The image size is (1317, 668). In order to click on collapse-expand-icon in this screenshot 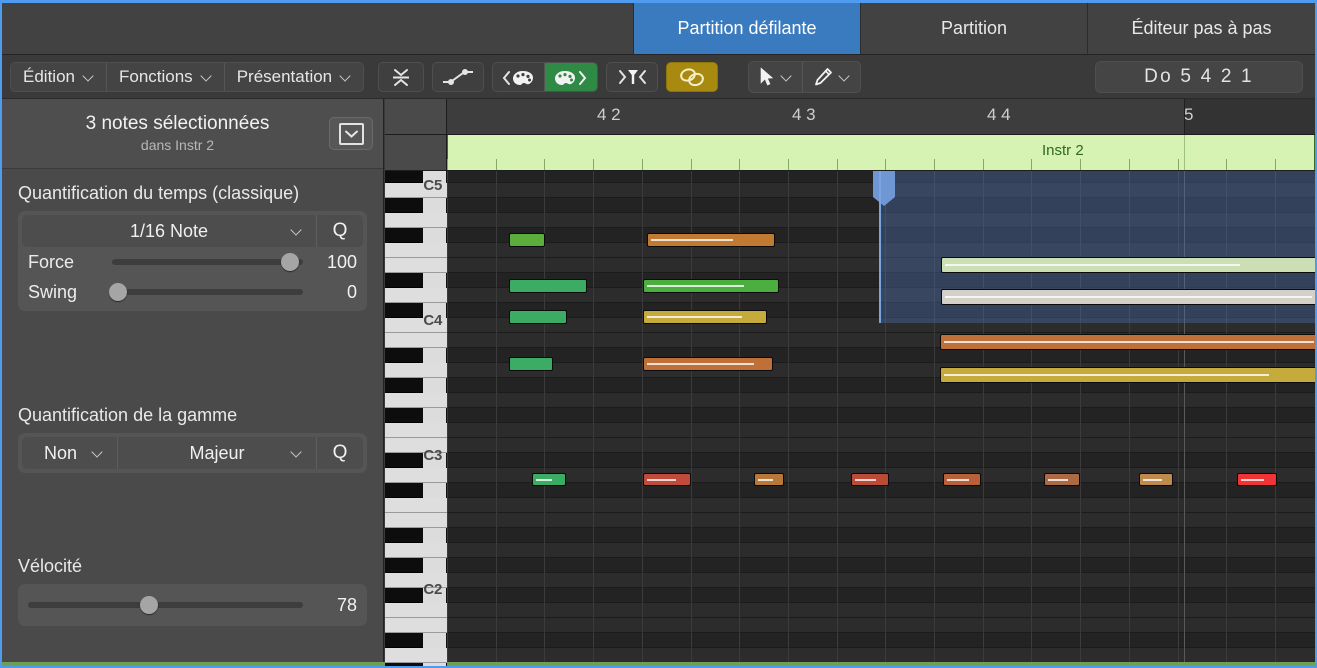, I will do `click(401, 77)`.